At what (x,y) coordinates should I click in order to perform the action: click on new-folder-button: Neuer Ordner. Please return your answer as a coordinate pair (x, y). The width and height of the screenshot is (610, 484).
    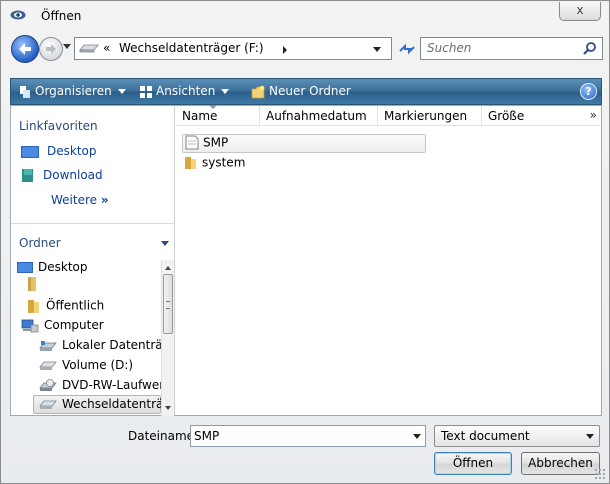
    Looking at the image, I should click on (301, 91).